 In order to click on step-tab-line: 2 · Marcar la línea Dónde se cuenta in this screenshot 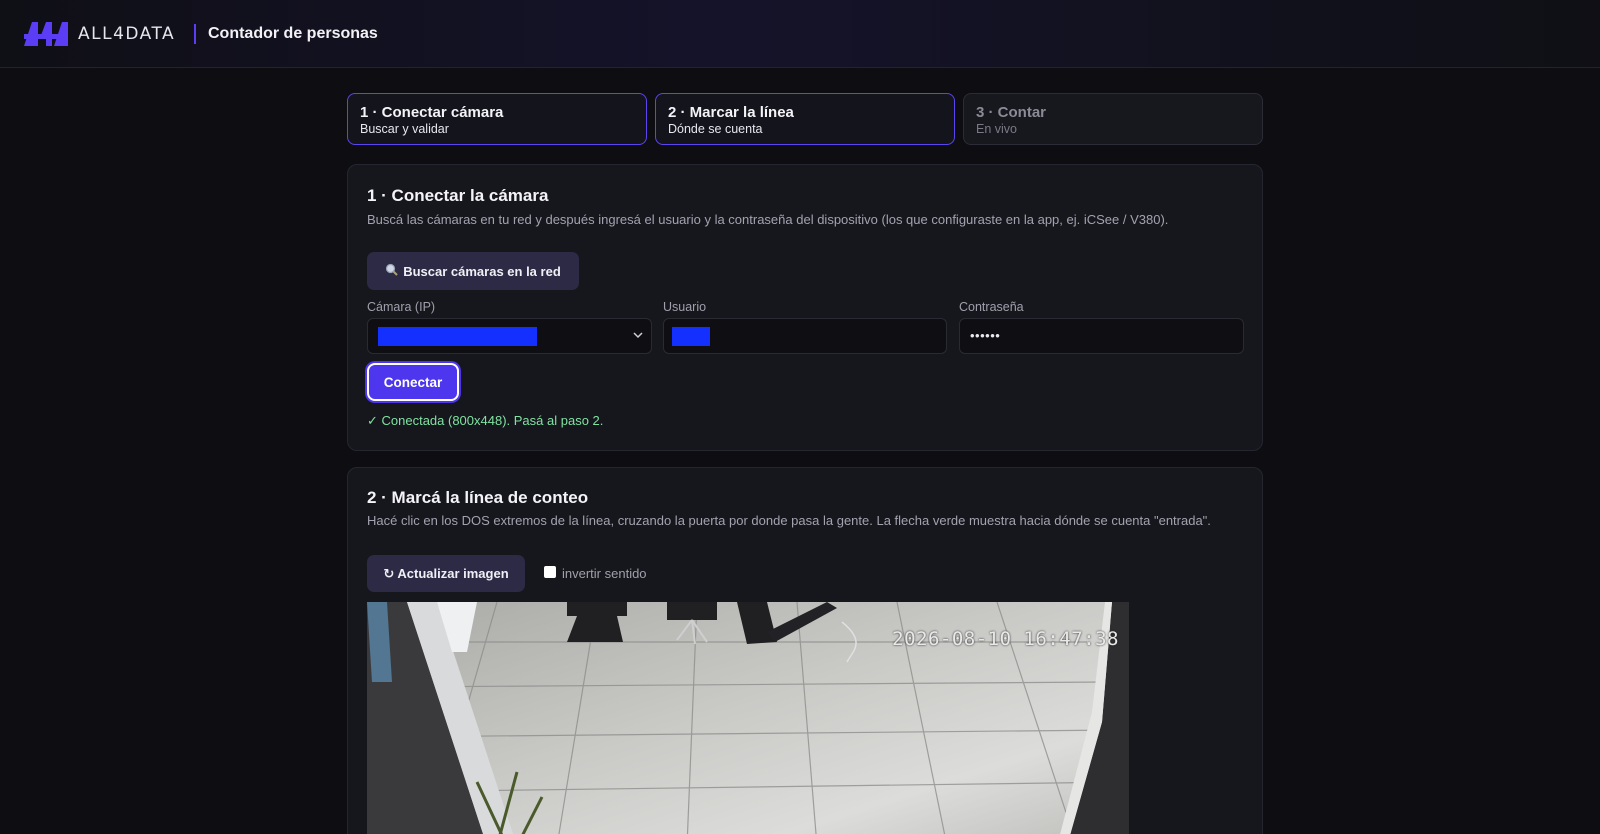, I will do `click(805, 119)`.